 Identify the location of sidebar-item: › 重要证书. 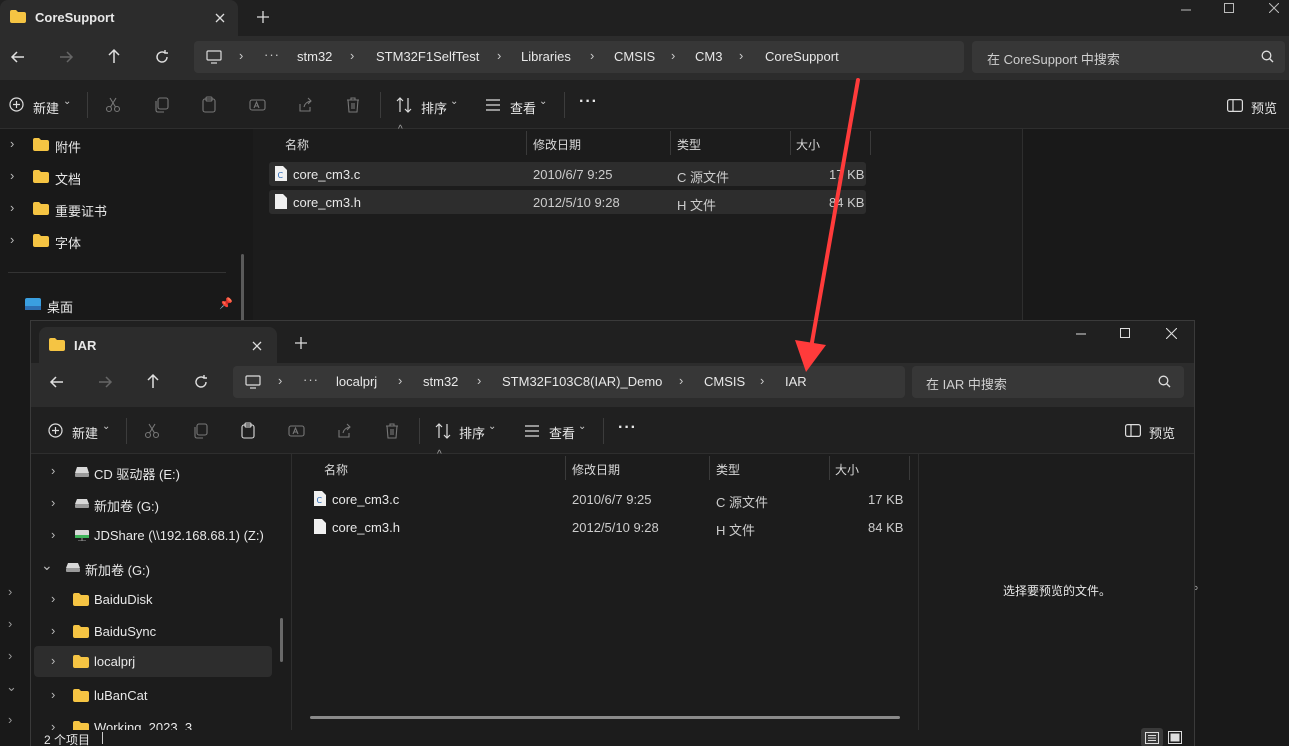
(118, 208).